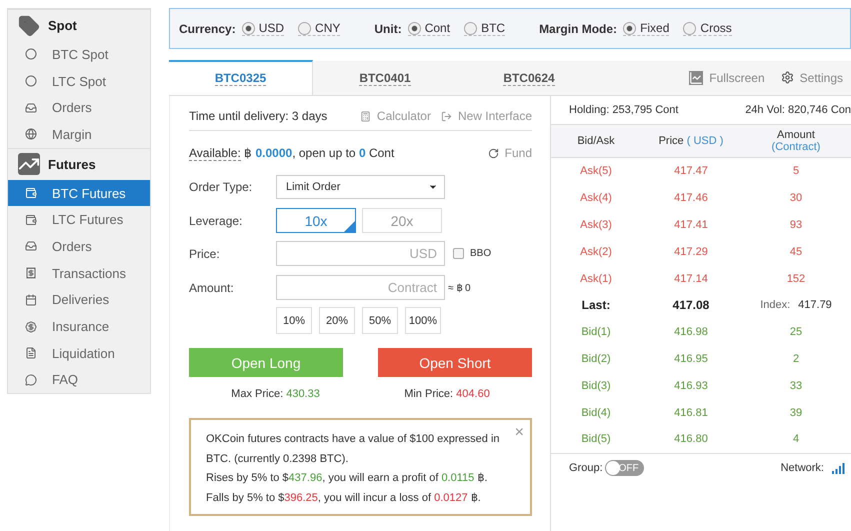  I want to click on percent-button: 10%, so click(294, 320).